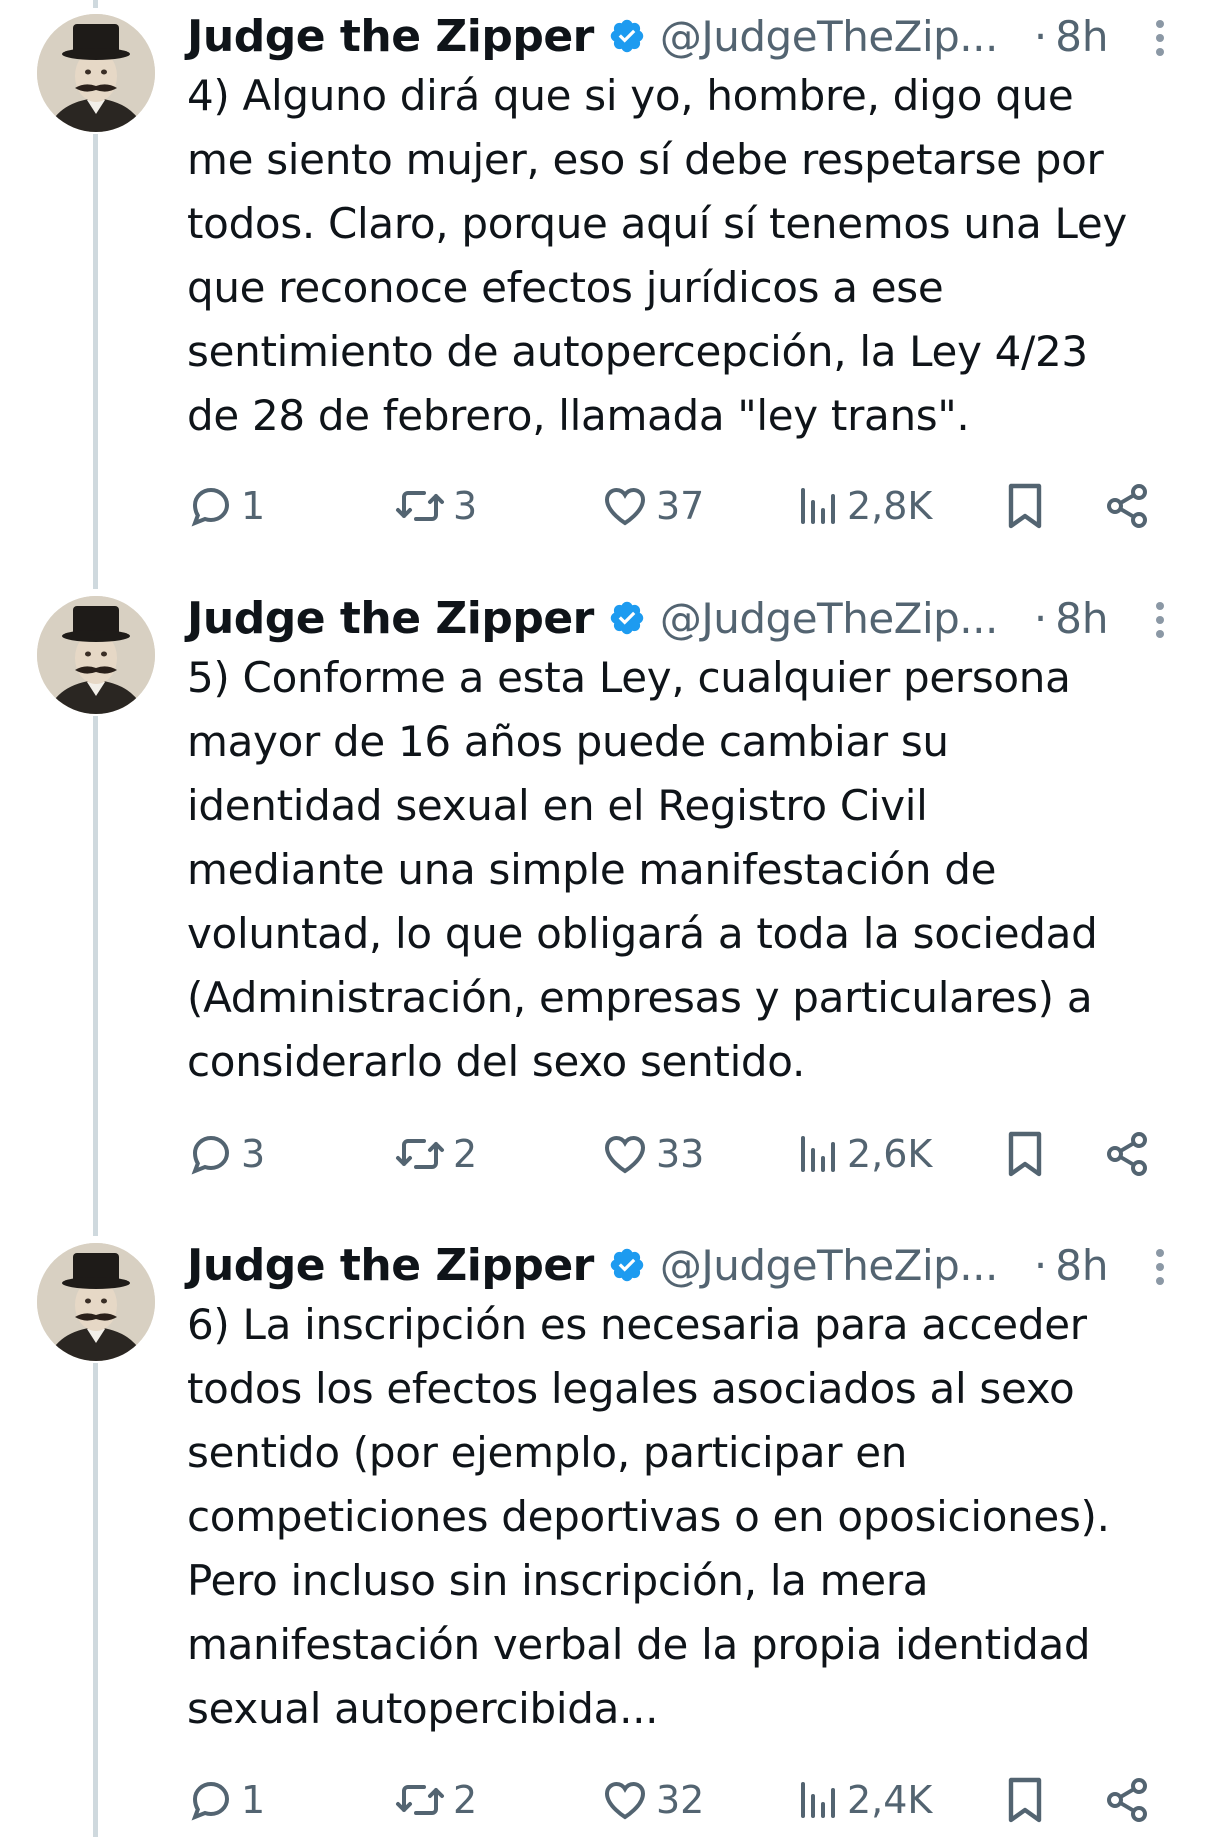 This screenshot has width=1220, height=1837. I want to click on views-button: 2,8K, so click(864, 506).